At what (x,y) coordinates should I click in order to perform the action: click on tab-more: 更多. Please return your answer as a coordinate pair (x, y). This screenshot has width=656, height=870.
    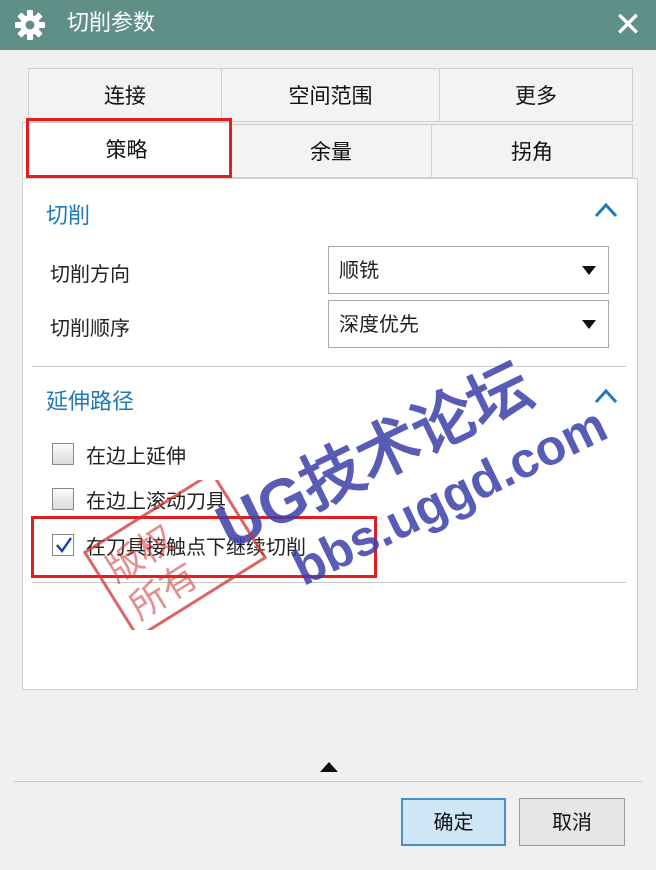
    Looking at the image, I should click on (536, 95).